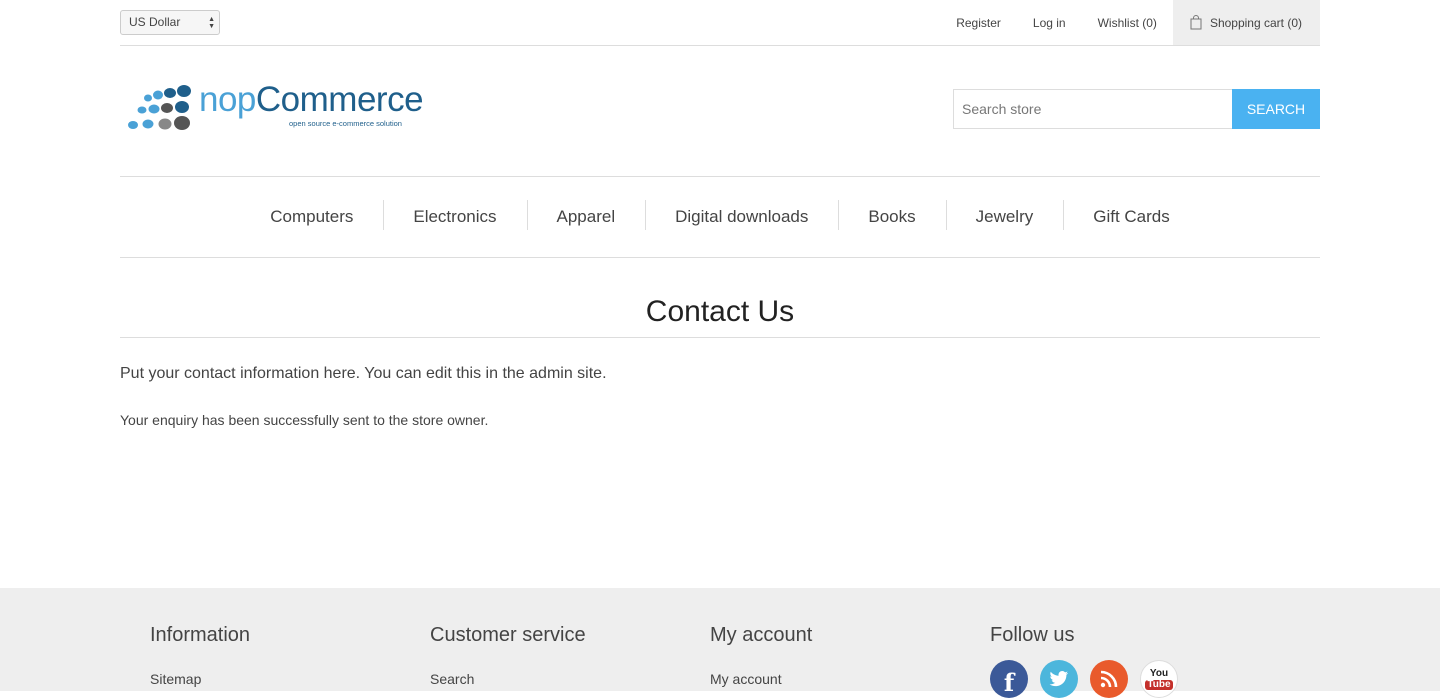 Image resolution: width=1440 pixels, height=698 pixels. Describe the element at coordinates (1159, 673) in the screenshot. I see `youtube-label-top: You` at that location.